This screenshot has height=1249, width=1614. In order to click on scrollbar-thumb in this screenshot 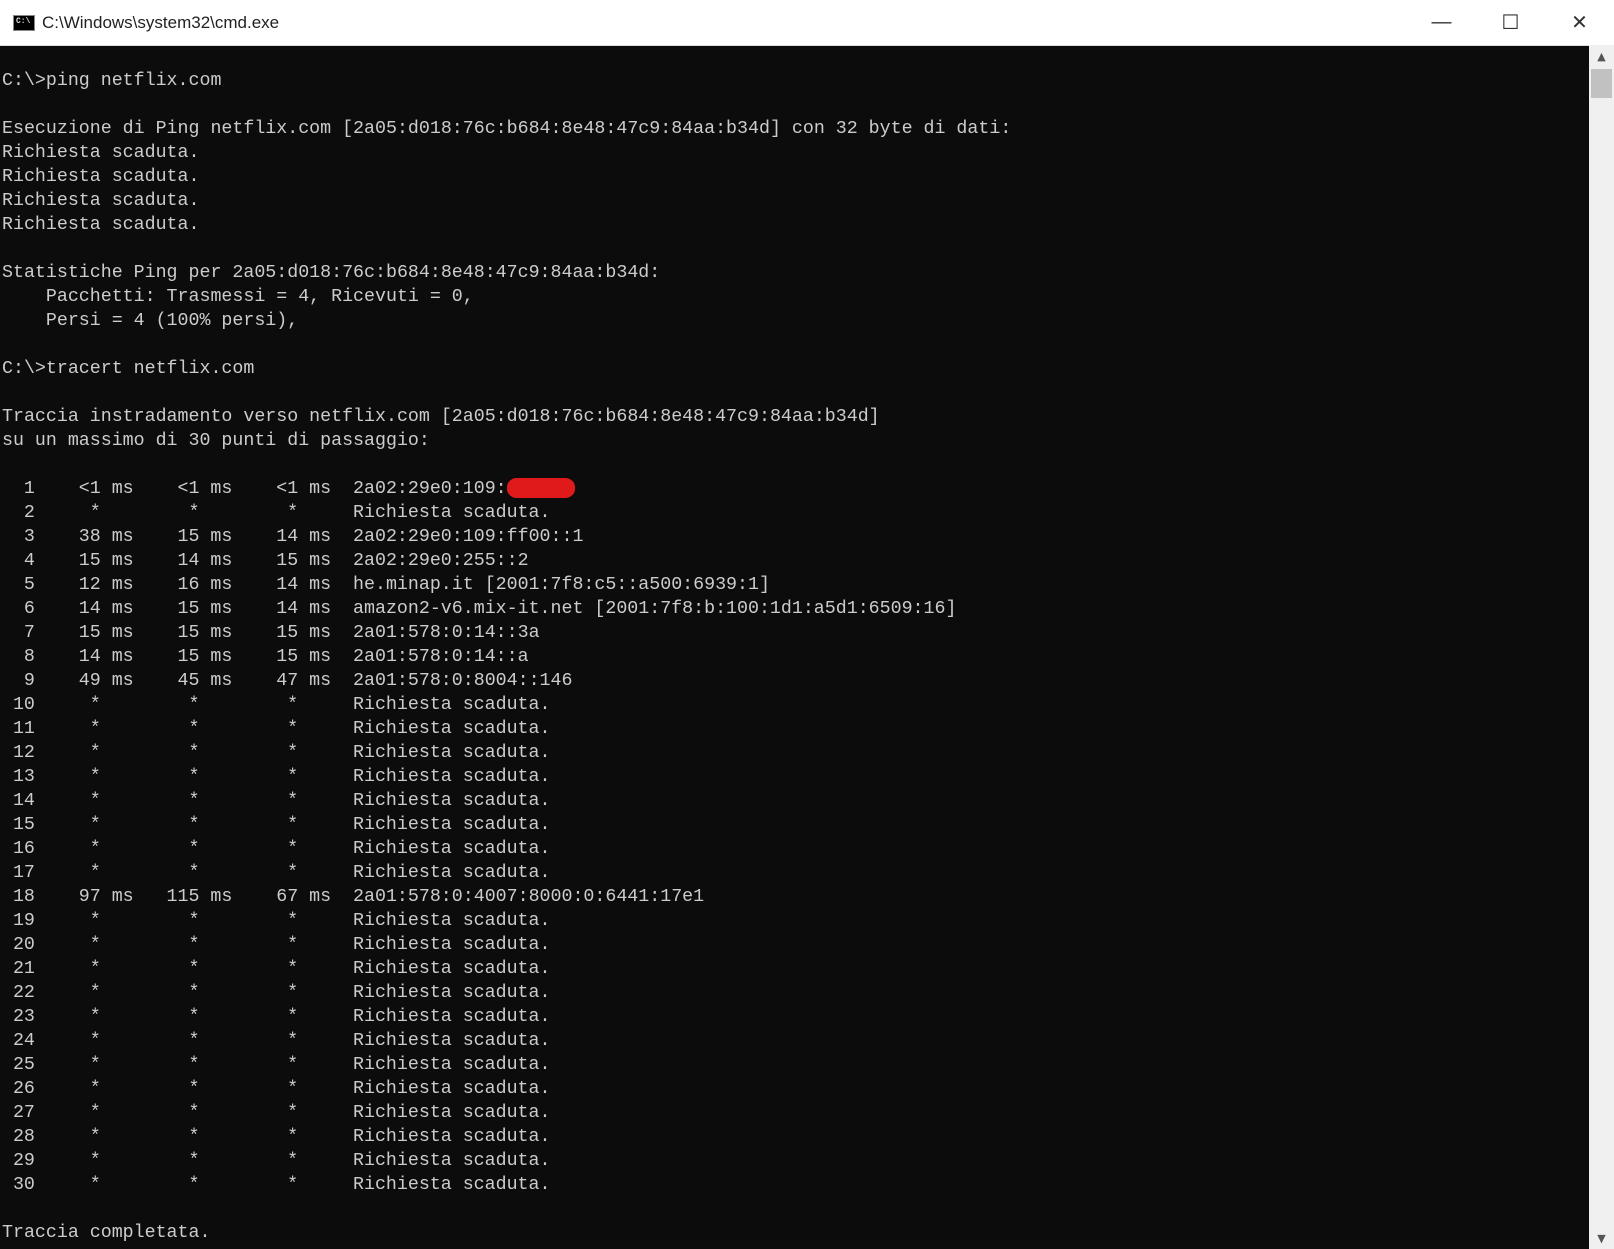, I will do `click(1601, 83)`.